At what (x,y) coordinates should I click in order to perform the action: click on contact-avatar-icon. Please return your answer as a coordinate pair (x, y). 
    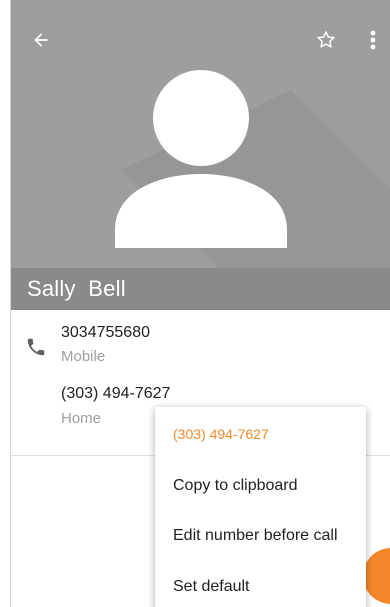
    Looking at the image, I should click on (201, 159).